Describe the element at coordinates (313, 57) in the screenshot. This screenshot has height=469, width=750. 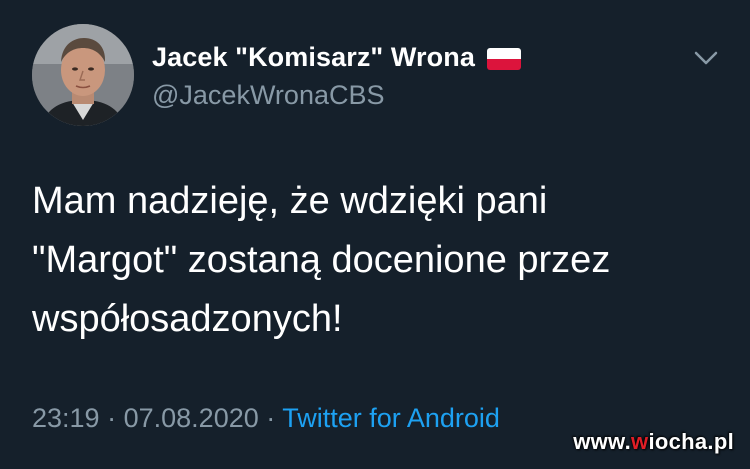
I see `display-name: Jacek "Komisarz" Wrona` at that location.